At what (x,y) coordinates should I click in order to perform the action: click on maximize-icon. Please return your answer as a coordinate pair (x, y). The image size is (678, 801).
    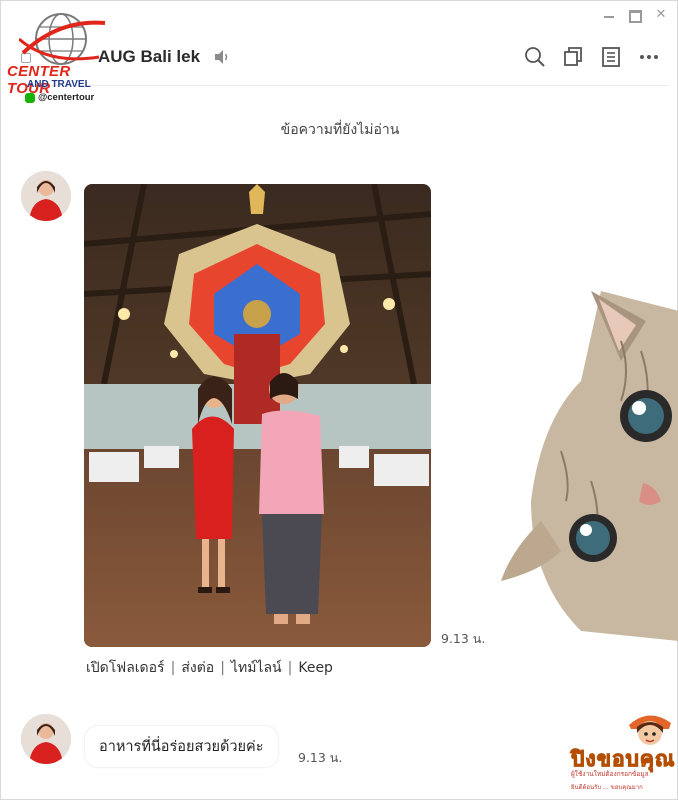
    Looking at the image, I should click on (635, 16).